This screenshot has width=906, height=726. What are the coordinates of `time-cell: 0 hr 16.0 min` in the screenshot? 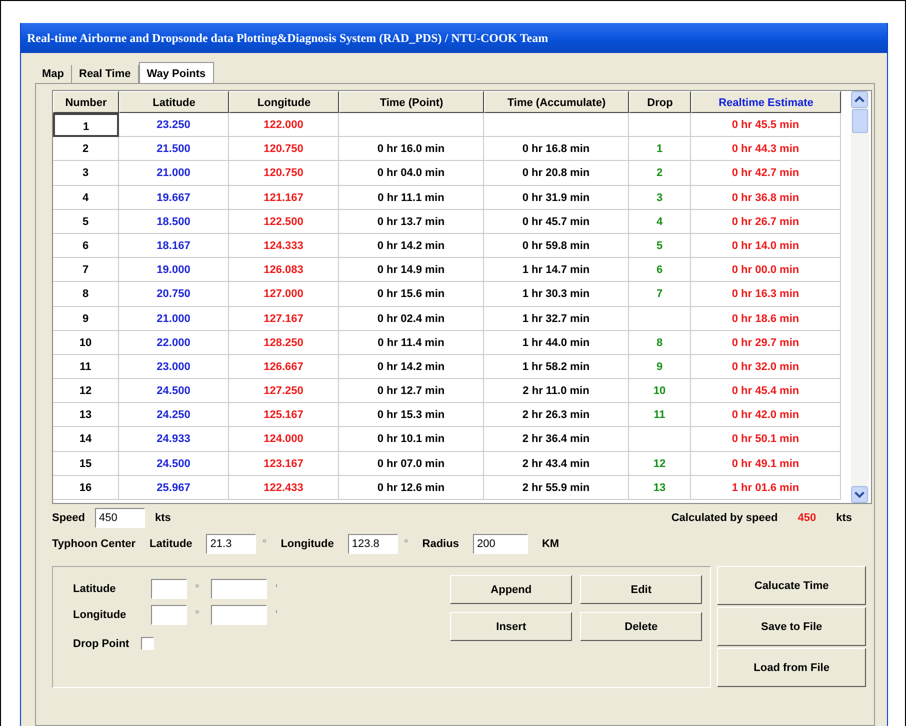 It's located at (411, 149).